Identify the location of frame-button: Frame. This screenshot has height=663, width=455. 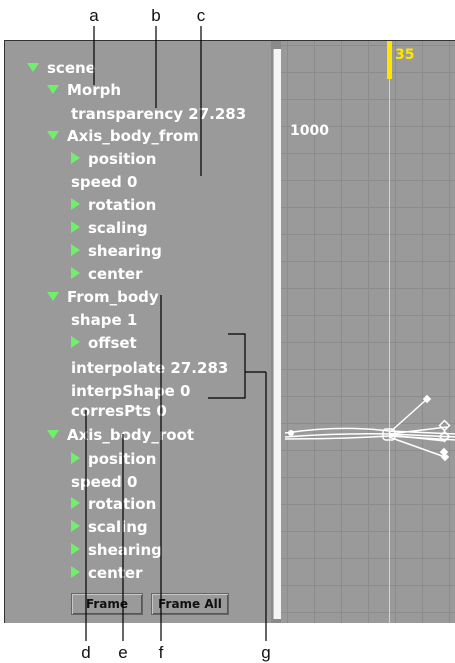
(107, 604).